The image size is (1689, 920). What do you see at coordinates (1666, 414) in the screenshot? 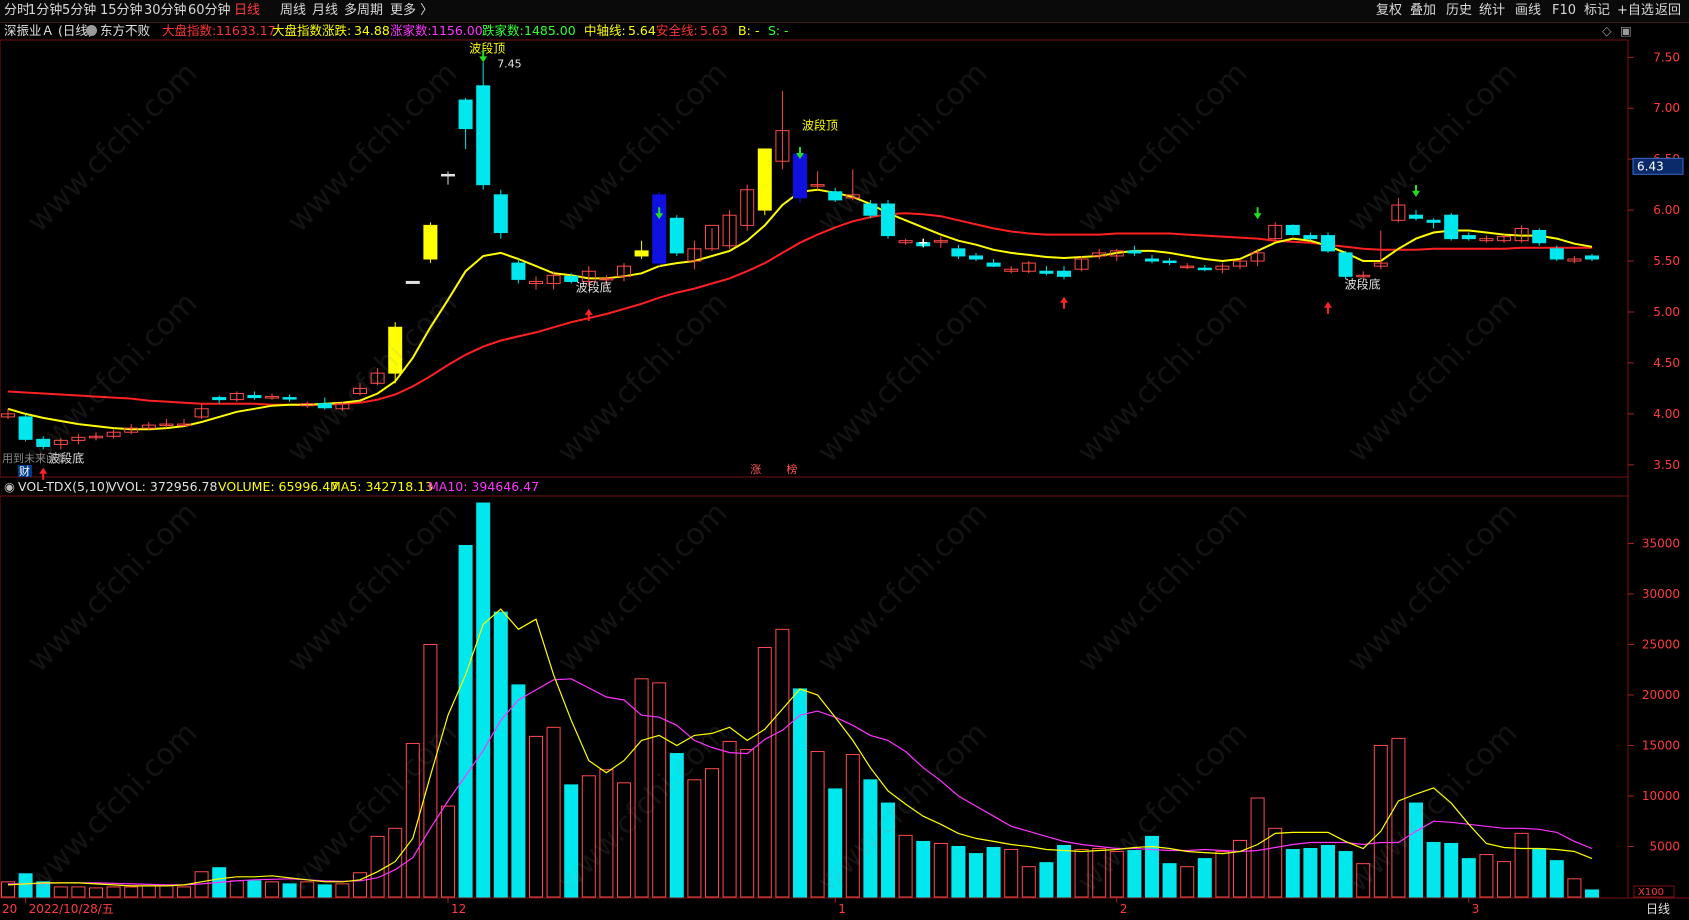
I see `price-axis-label: 4.00` at bounding box center [1666, 414].